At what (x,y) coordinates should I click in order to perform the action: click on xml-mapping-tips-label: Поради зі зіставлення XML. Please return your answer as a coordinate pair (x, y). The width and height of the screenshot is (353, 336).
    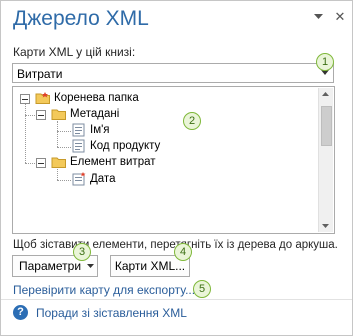
    Looking at the image, I should click on (111, 312).